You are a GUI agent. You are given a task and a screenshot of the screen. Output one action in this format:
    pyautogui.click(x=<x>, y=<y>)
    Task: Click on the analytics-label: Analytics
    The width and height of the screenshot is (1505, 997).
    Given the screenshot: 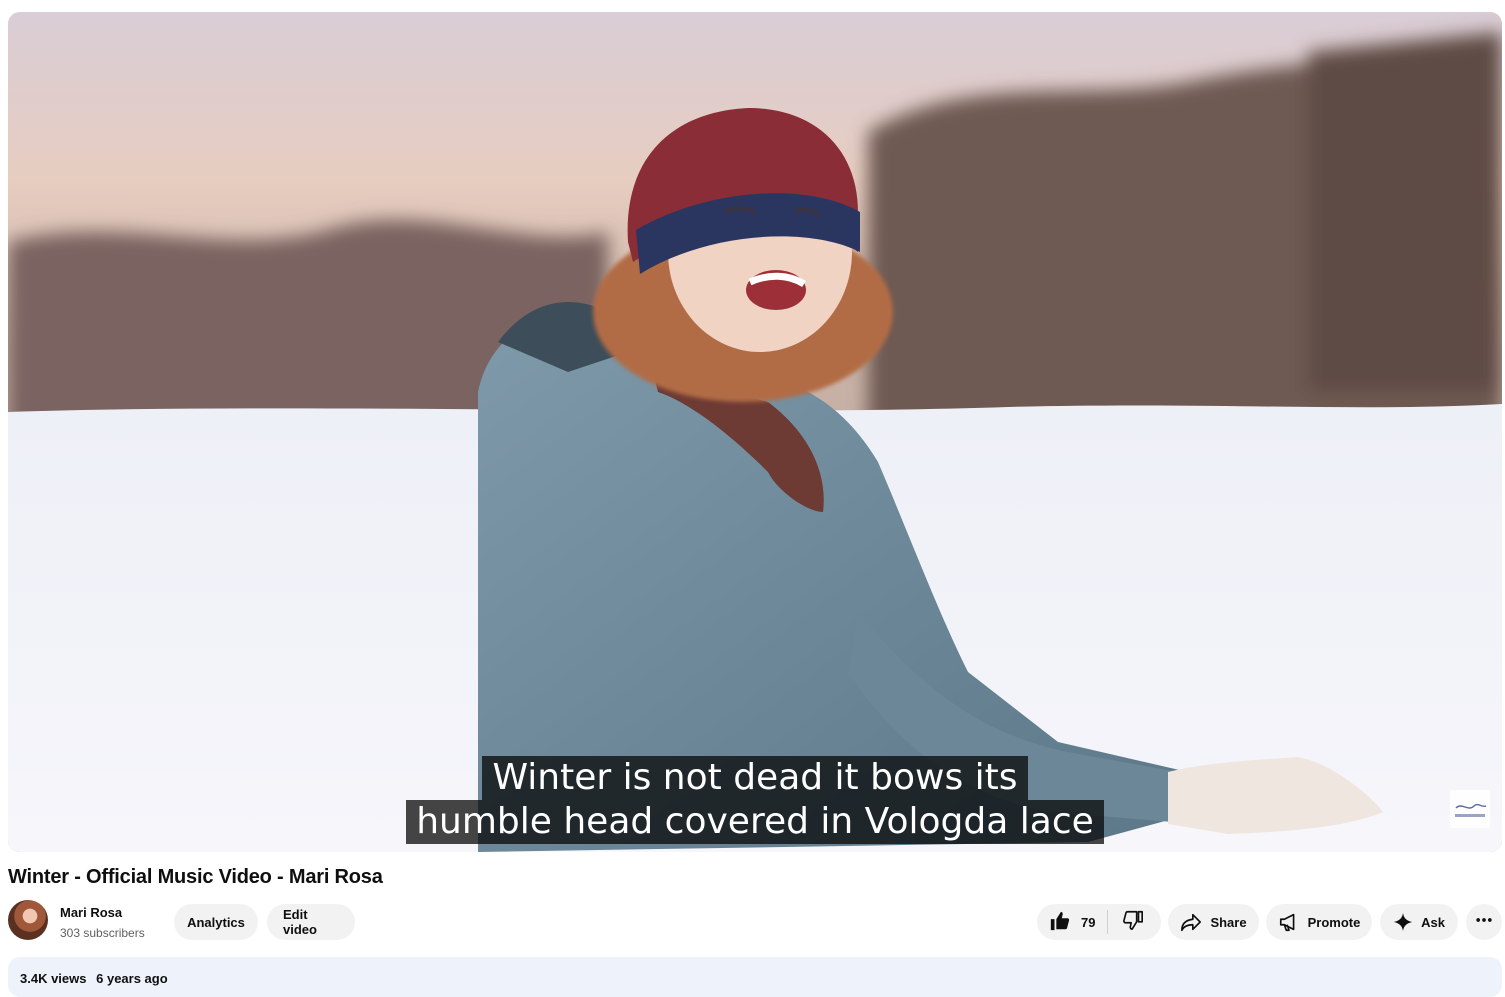 What is the action you would take?
    pyautogui.click(x=216, y=922)
    